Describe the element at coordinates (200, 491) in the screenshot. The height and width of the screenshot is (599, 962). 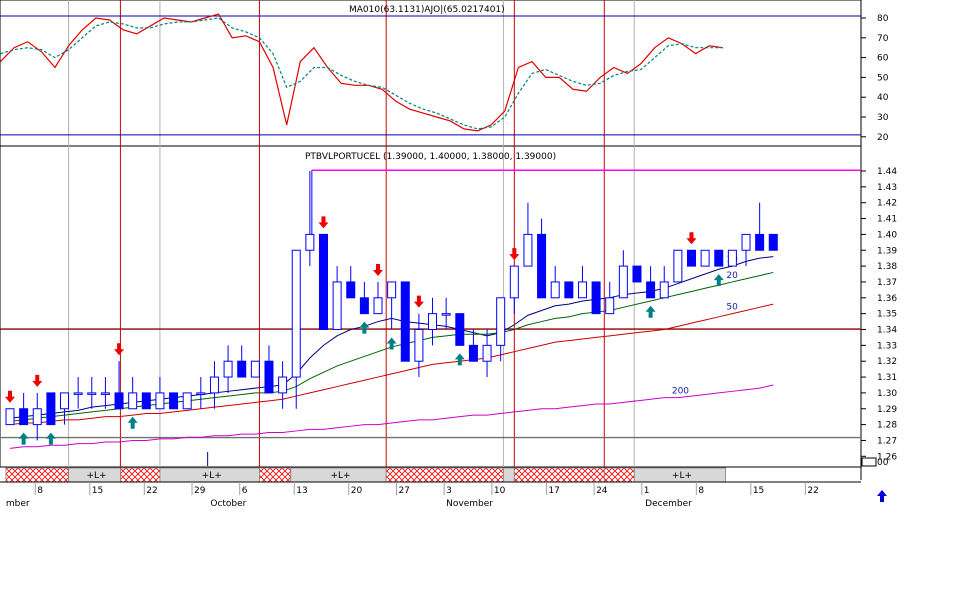
I see `date-tick-label: 29` at that location.